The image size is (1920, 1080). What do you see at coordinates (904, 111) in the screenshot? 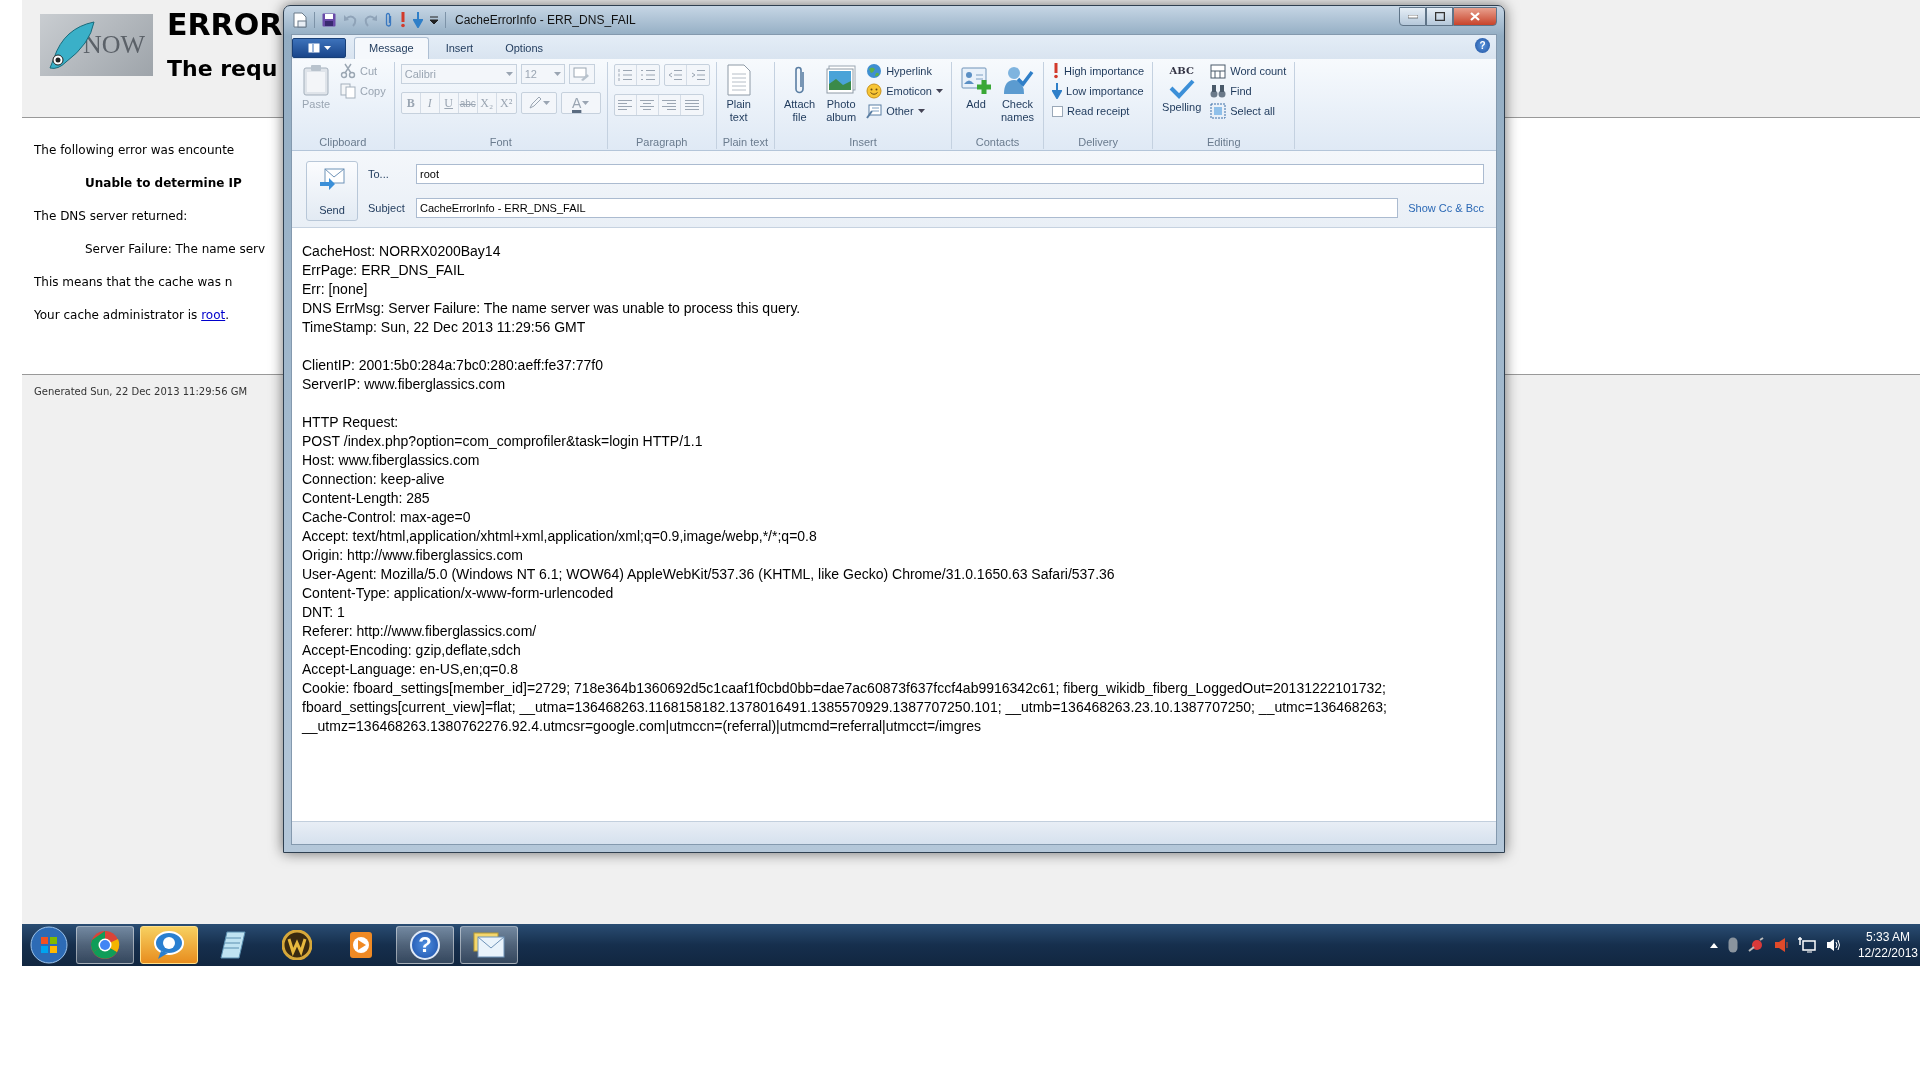
I see `ribbon-button: Other` at bounding box center [904, 111].